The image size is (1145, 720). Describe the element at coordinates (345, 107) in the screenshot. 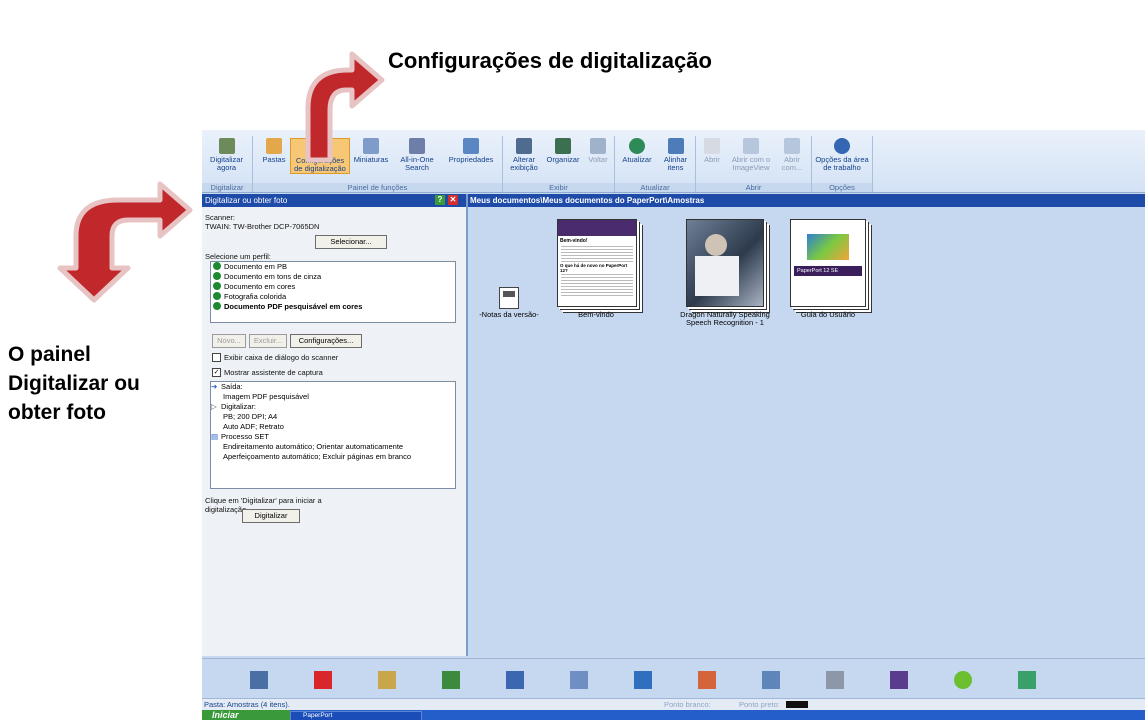

I see `top-arrow` at that location.